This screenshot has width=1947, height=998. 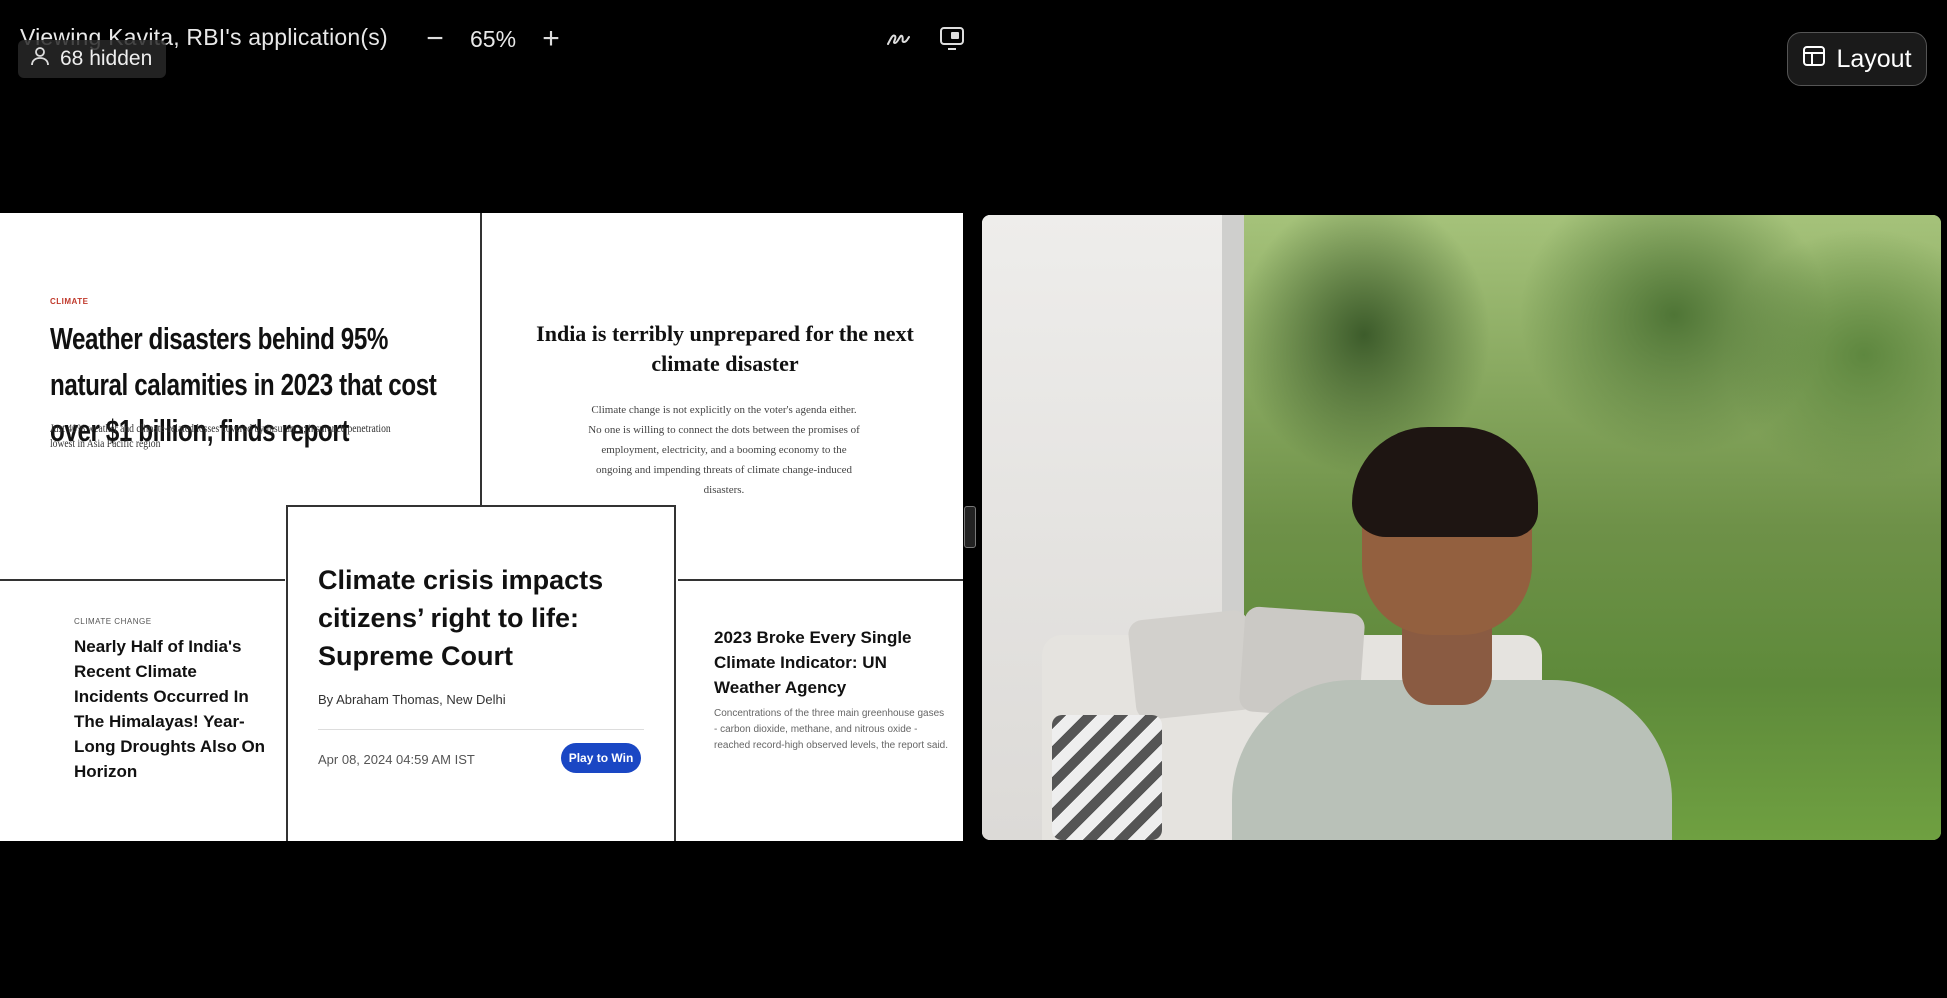 What do you see at coordinates (952, 38) in the screenshot?
I see `pop-out-screen-icon` at bounding box center [952, 38].